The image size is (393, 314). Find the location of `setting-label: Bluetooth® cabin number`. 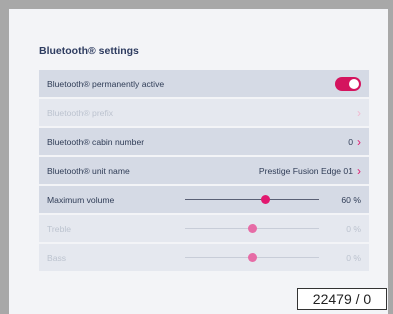

setting-label: Bluetooth® cabin number is located at coordinates (96, 141).